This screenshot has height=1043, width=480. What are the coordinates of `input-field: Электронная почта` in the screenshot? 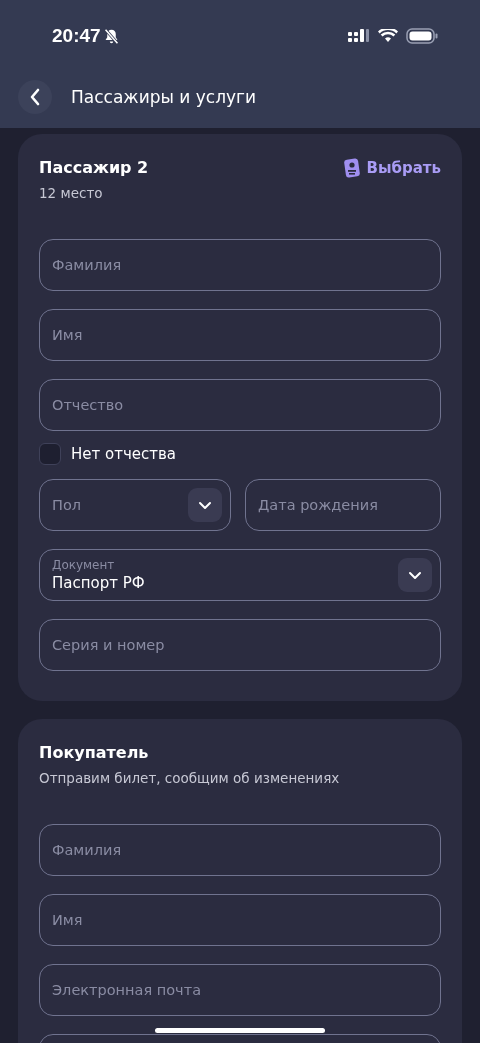 It's located at (240, 990).